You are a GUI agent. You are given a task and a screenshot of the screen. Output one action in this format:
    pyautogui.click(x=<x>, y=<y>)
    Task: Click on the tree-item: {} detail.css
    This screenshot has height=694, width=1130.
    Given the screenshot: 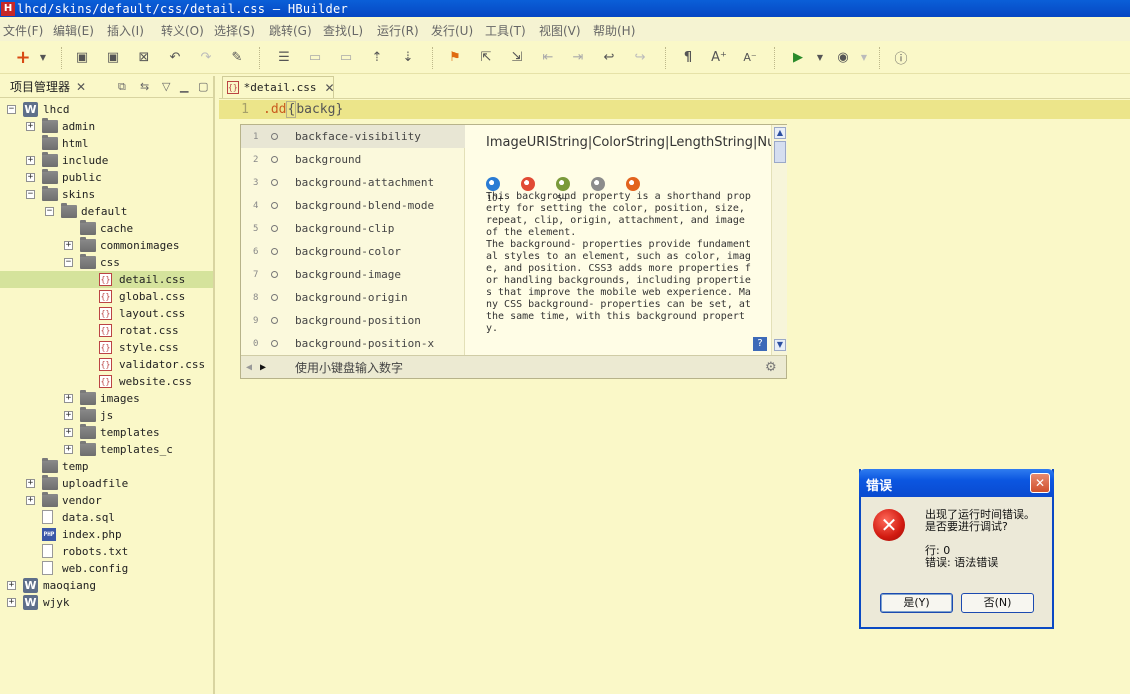 What is the action you would take?
    pyautogui.click(x=106, y=279)
    